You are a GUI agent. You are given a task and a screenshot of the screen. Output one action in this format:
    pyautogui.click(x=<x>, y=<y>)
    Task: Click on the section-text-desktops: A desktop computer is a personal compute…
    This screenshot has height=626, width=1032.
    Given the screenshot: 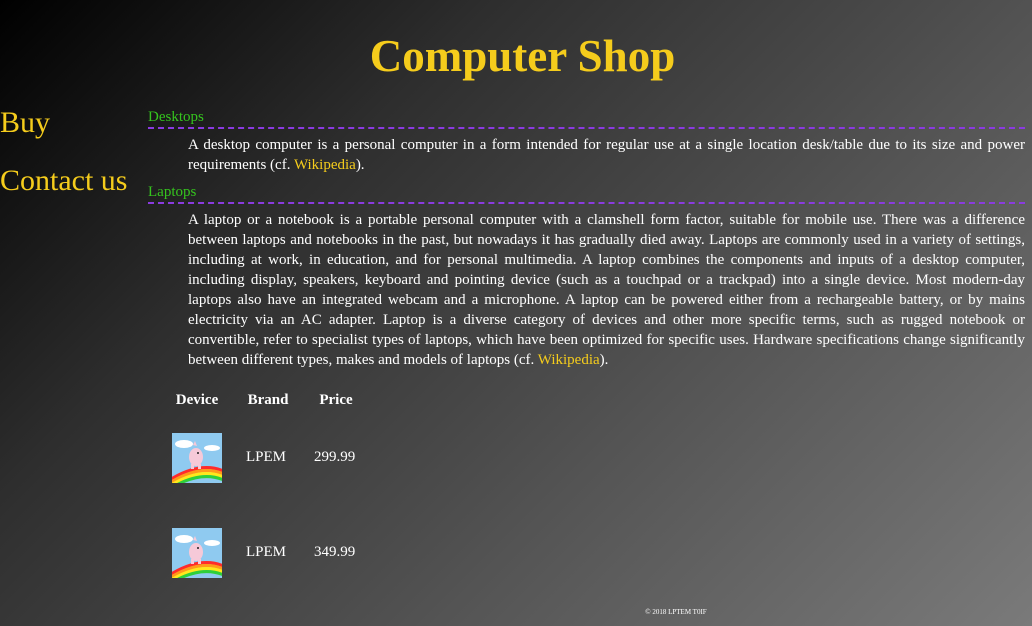 What is the action you would take?
    pyautogui.click(x=606, y=155)
    